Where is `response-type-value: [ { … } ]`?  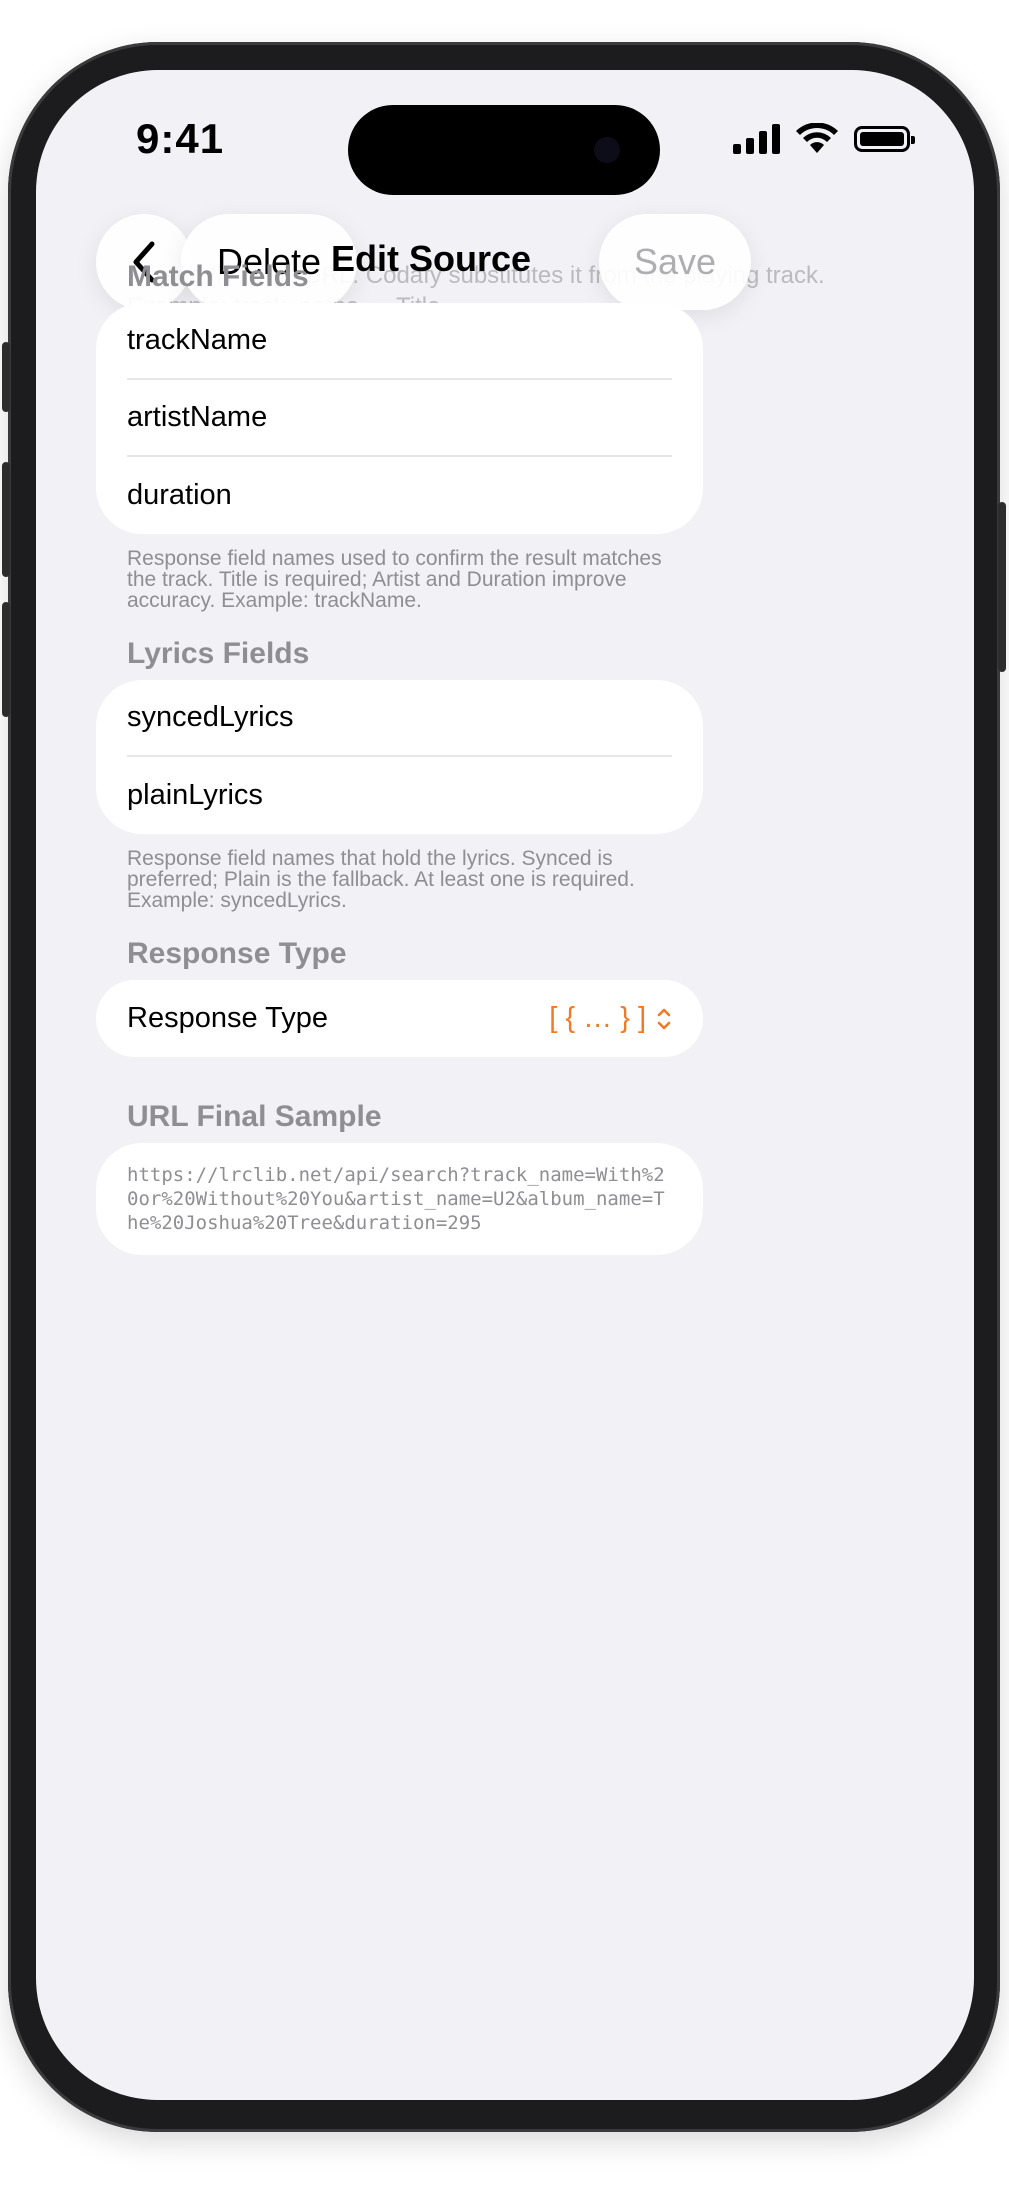
response-type-value: [ { … } ] is located at coordinates (597, 1018).